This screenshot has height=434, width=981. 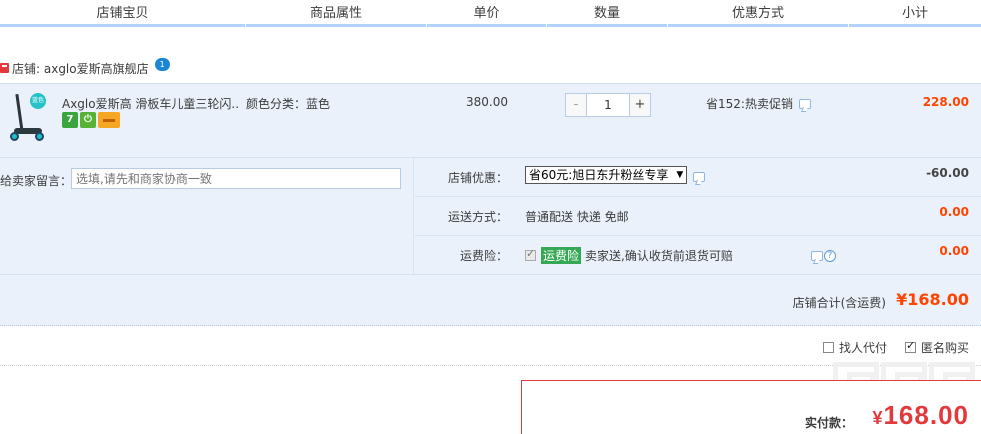 I want to click on anonymous-option: 匿名购买, so click(x=936, y=347).